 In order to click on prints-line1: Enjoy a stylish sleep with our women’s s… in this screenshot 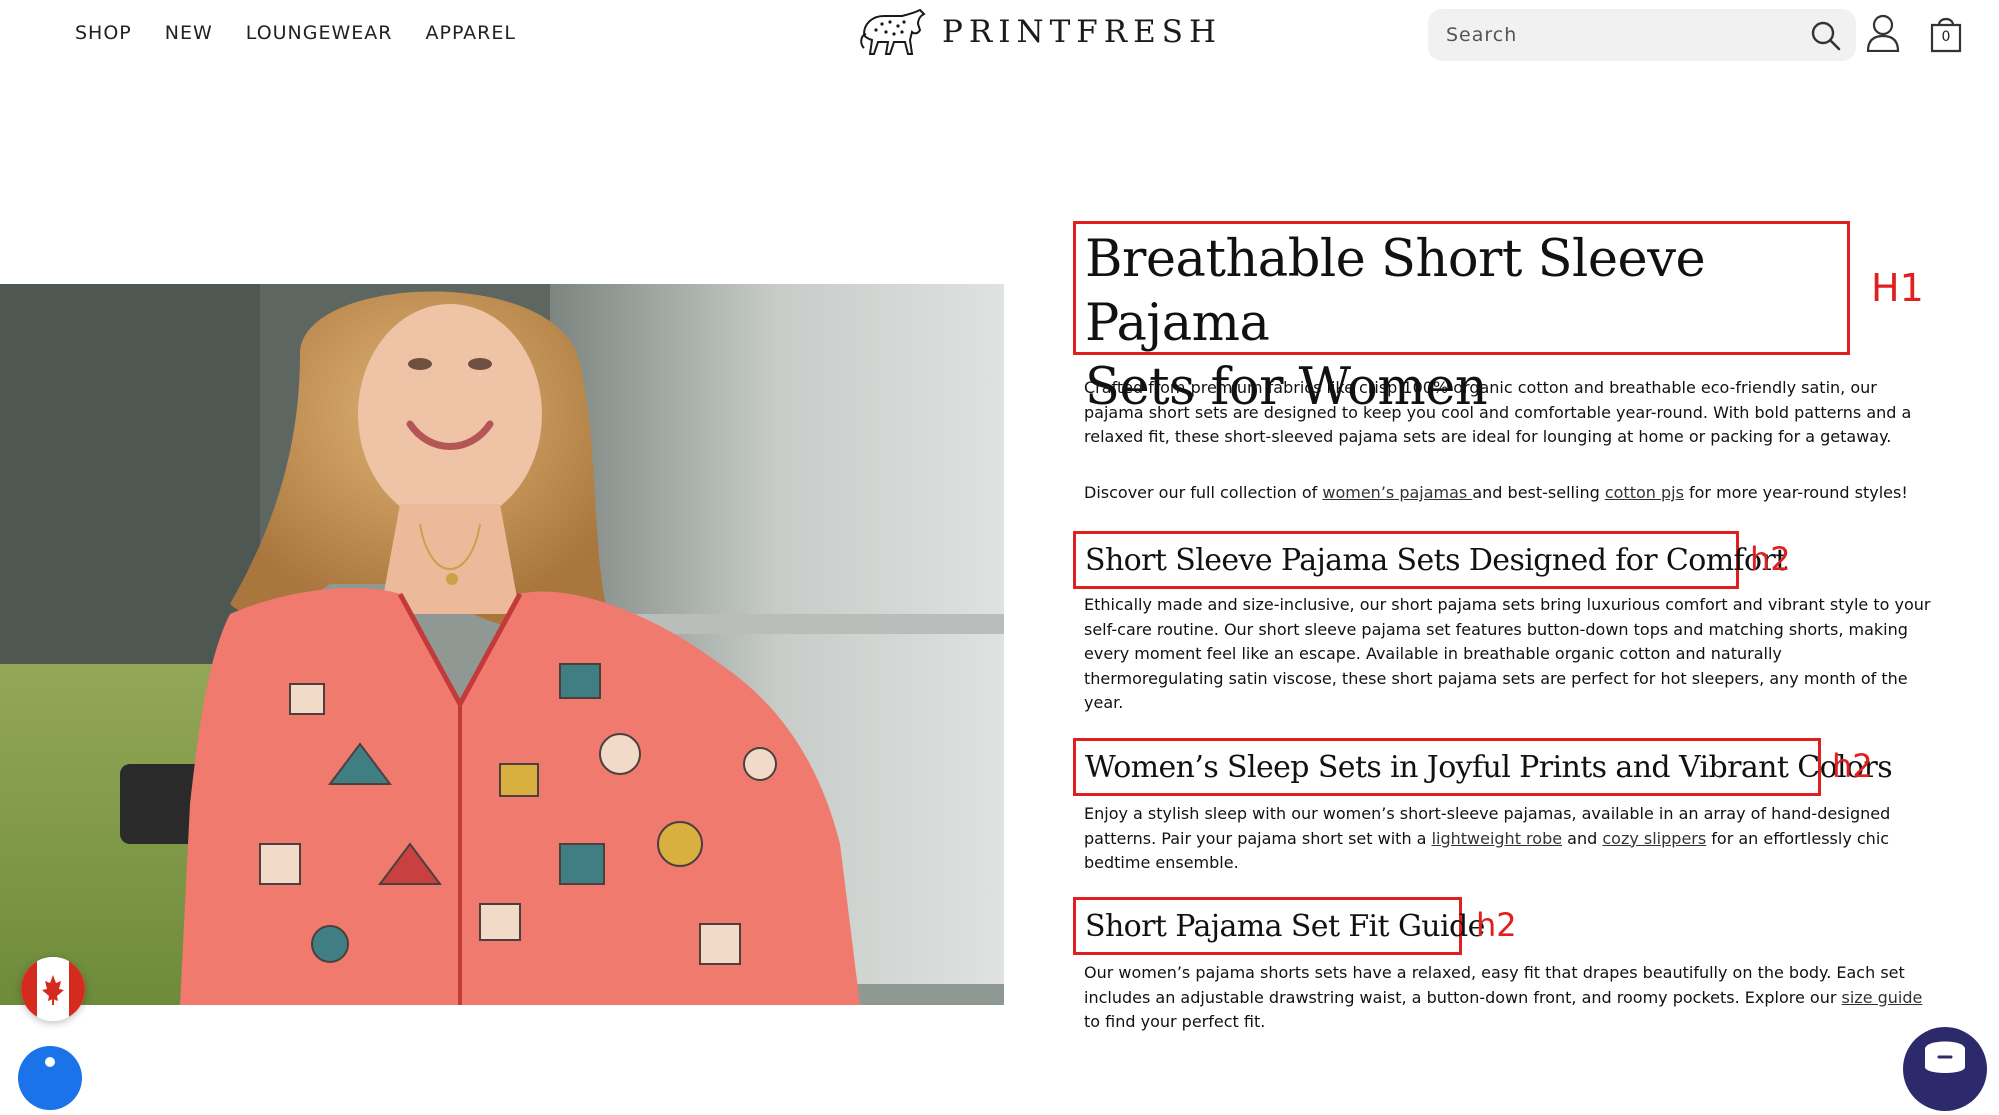, I will do `click(1487, 813)`.